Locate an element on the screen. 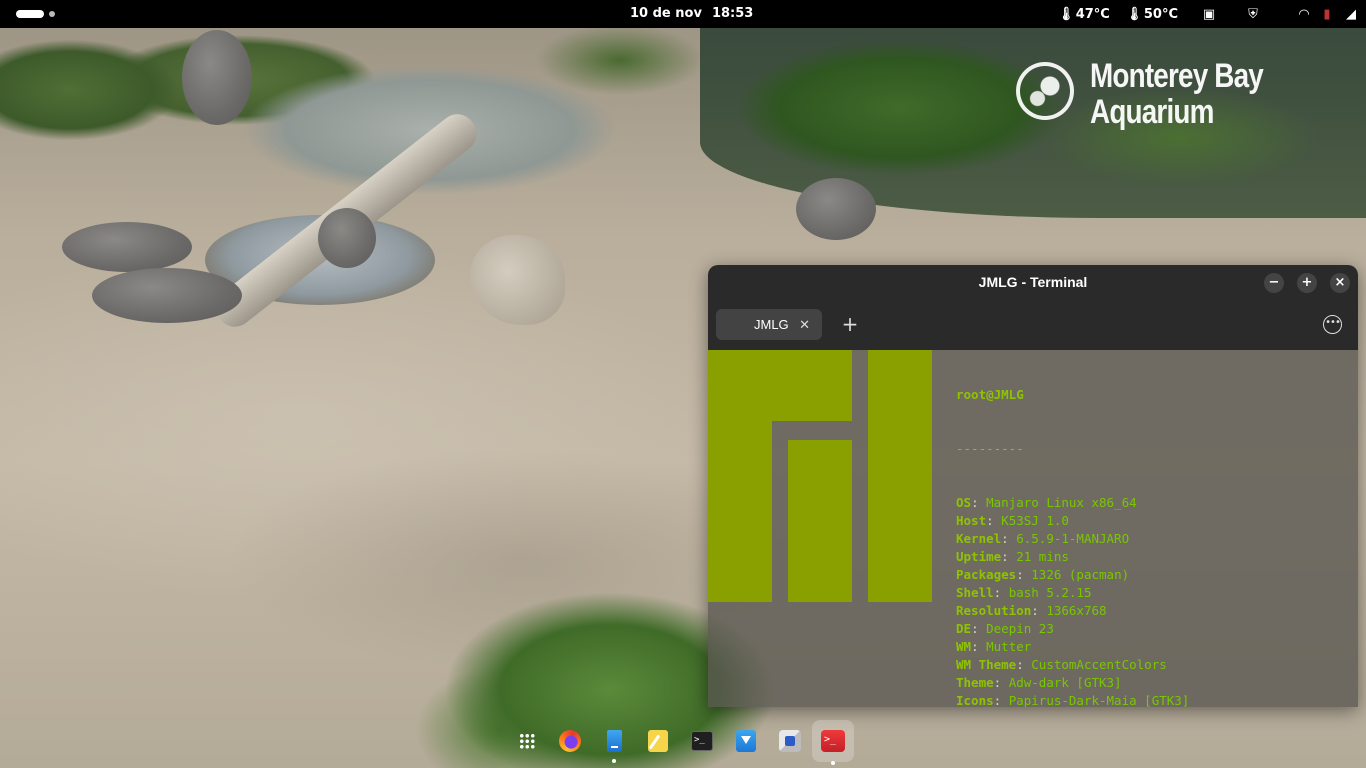 Image resolution: width=1366 pixels, height=768 pixels. fetch-line: Shell: bash 5.2.15 is located at coordinates (1024, 592).